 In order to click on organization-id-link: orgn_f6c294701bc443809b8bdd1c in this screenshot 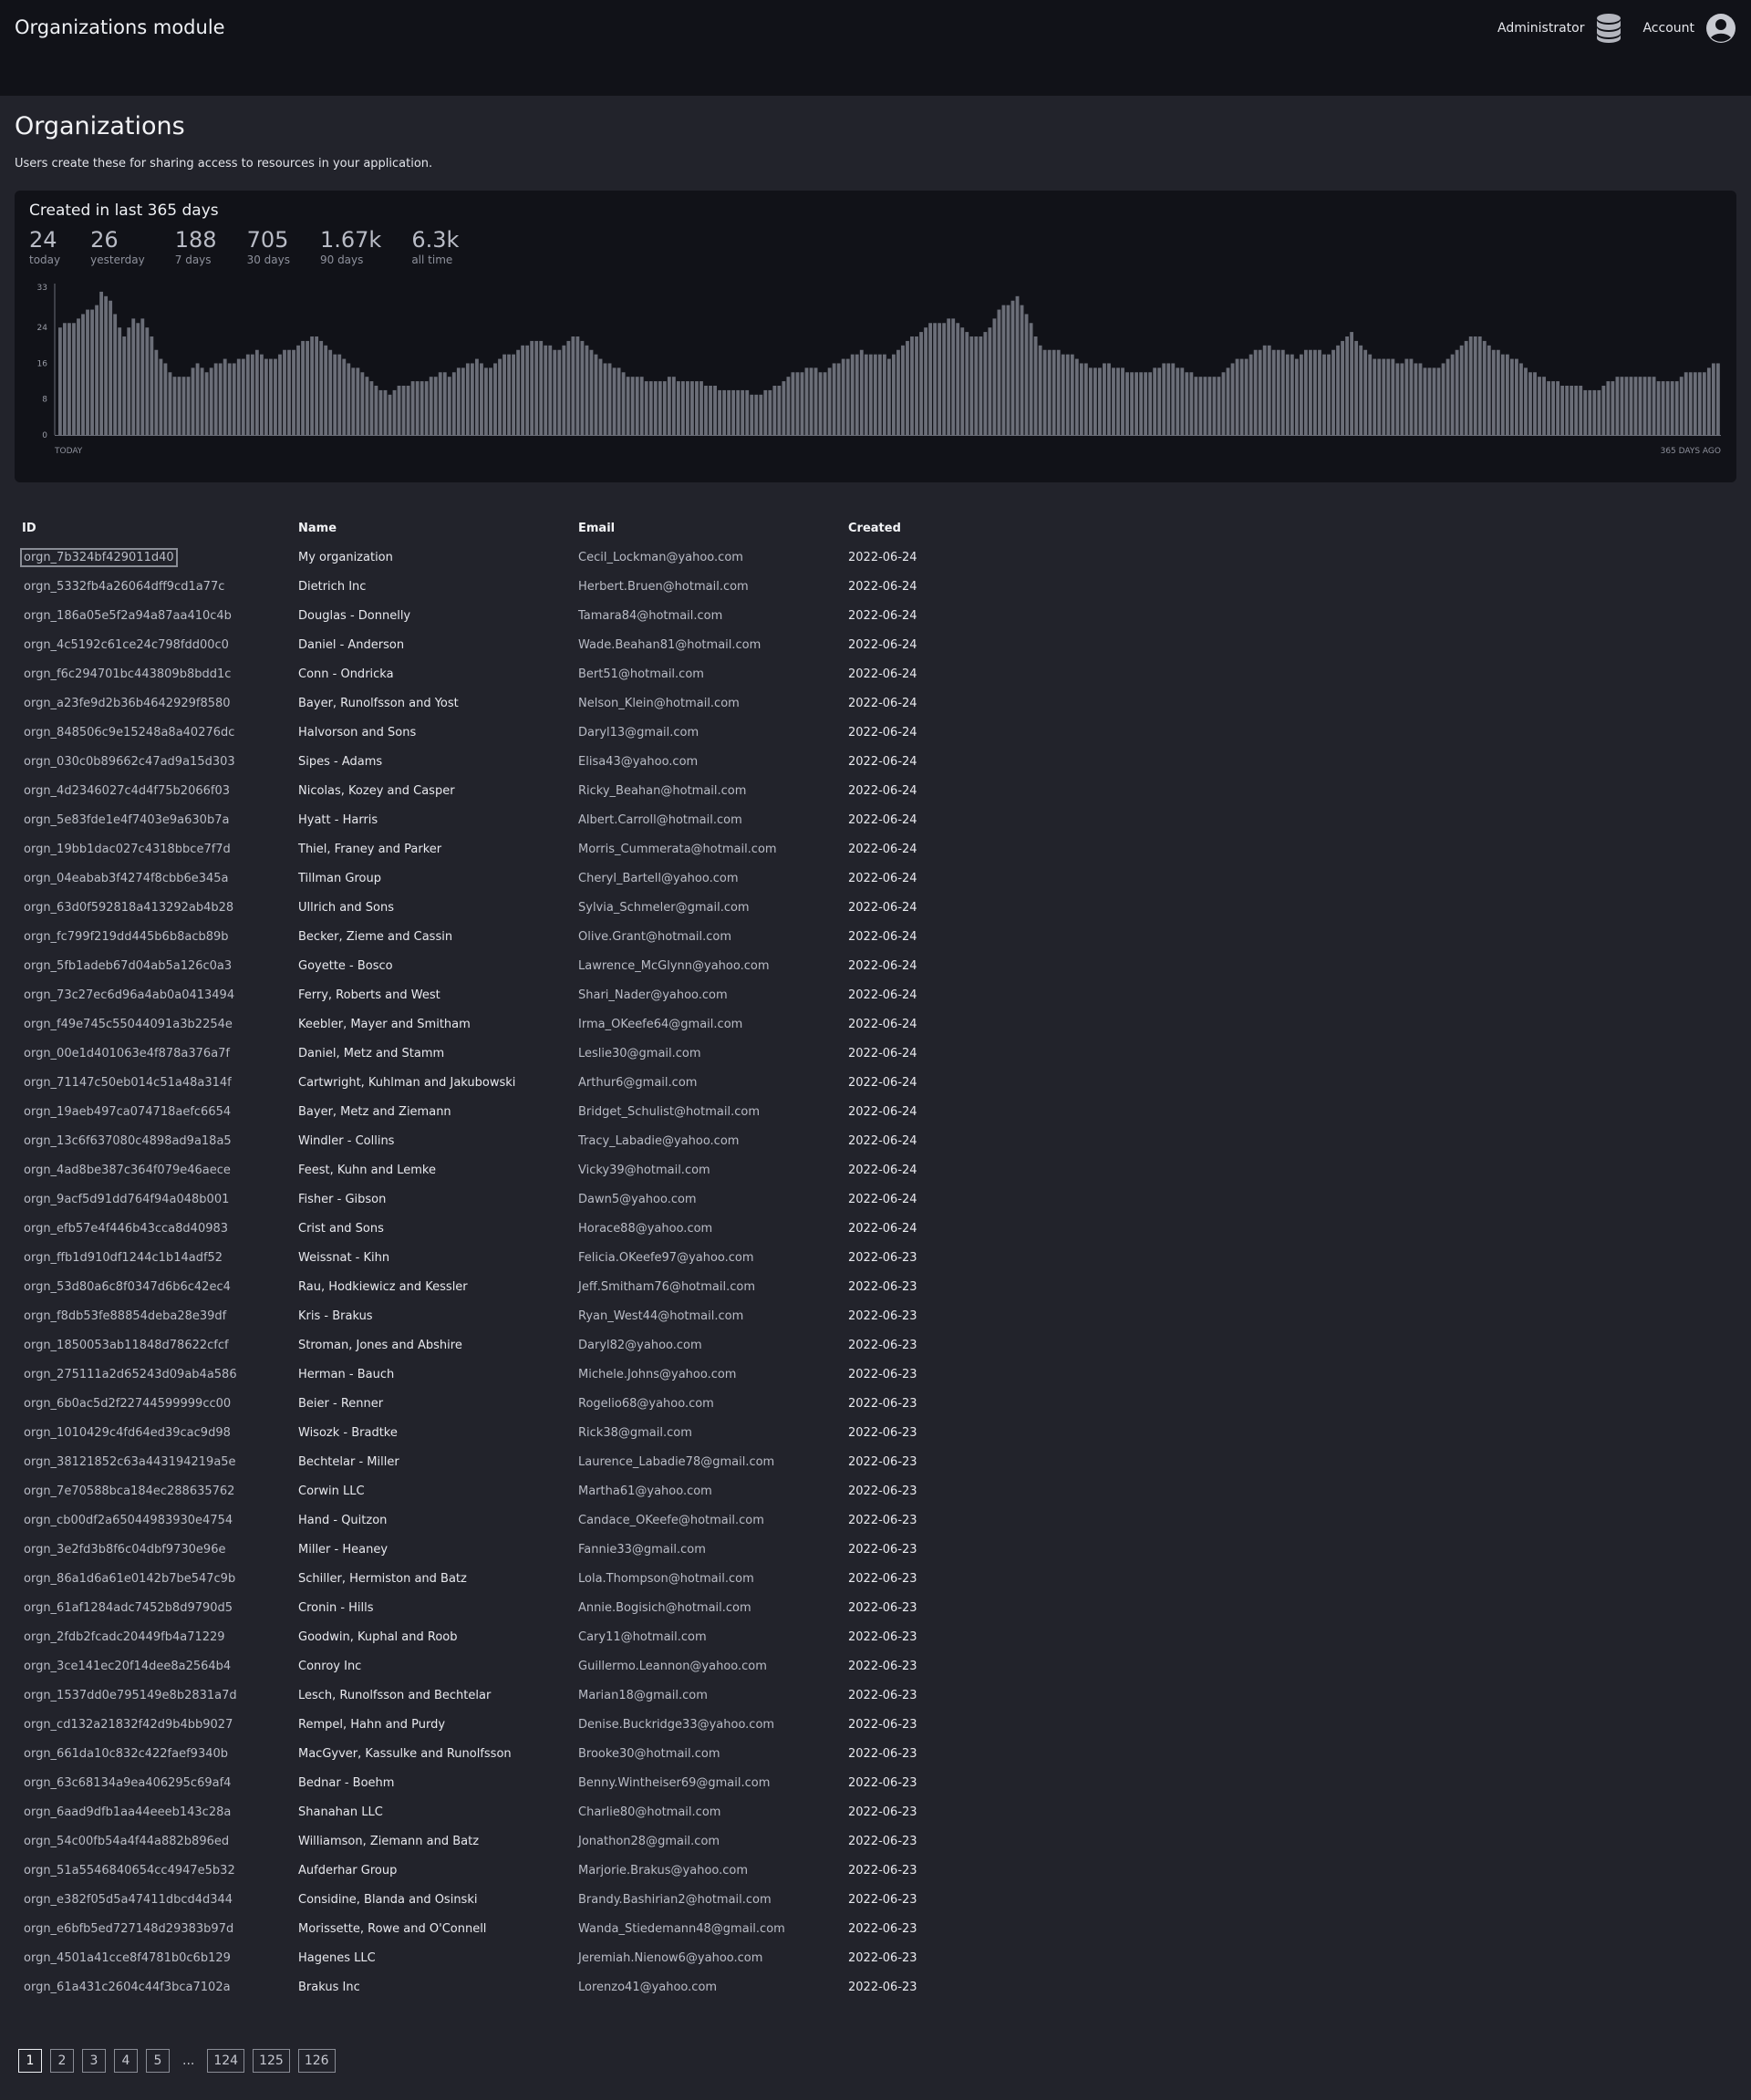, I will do `click(127, 674)`.